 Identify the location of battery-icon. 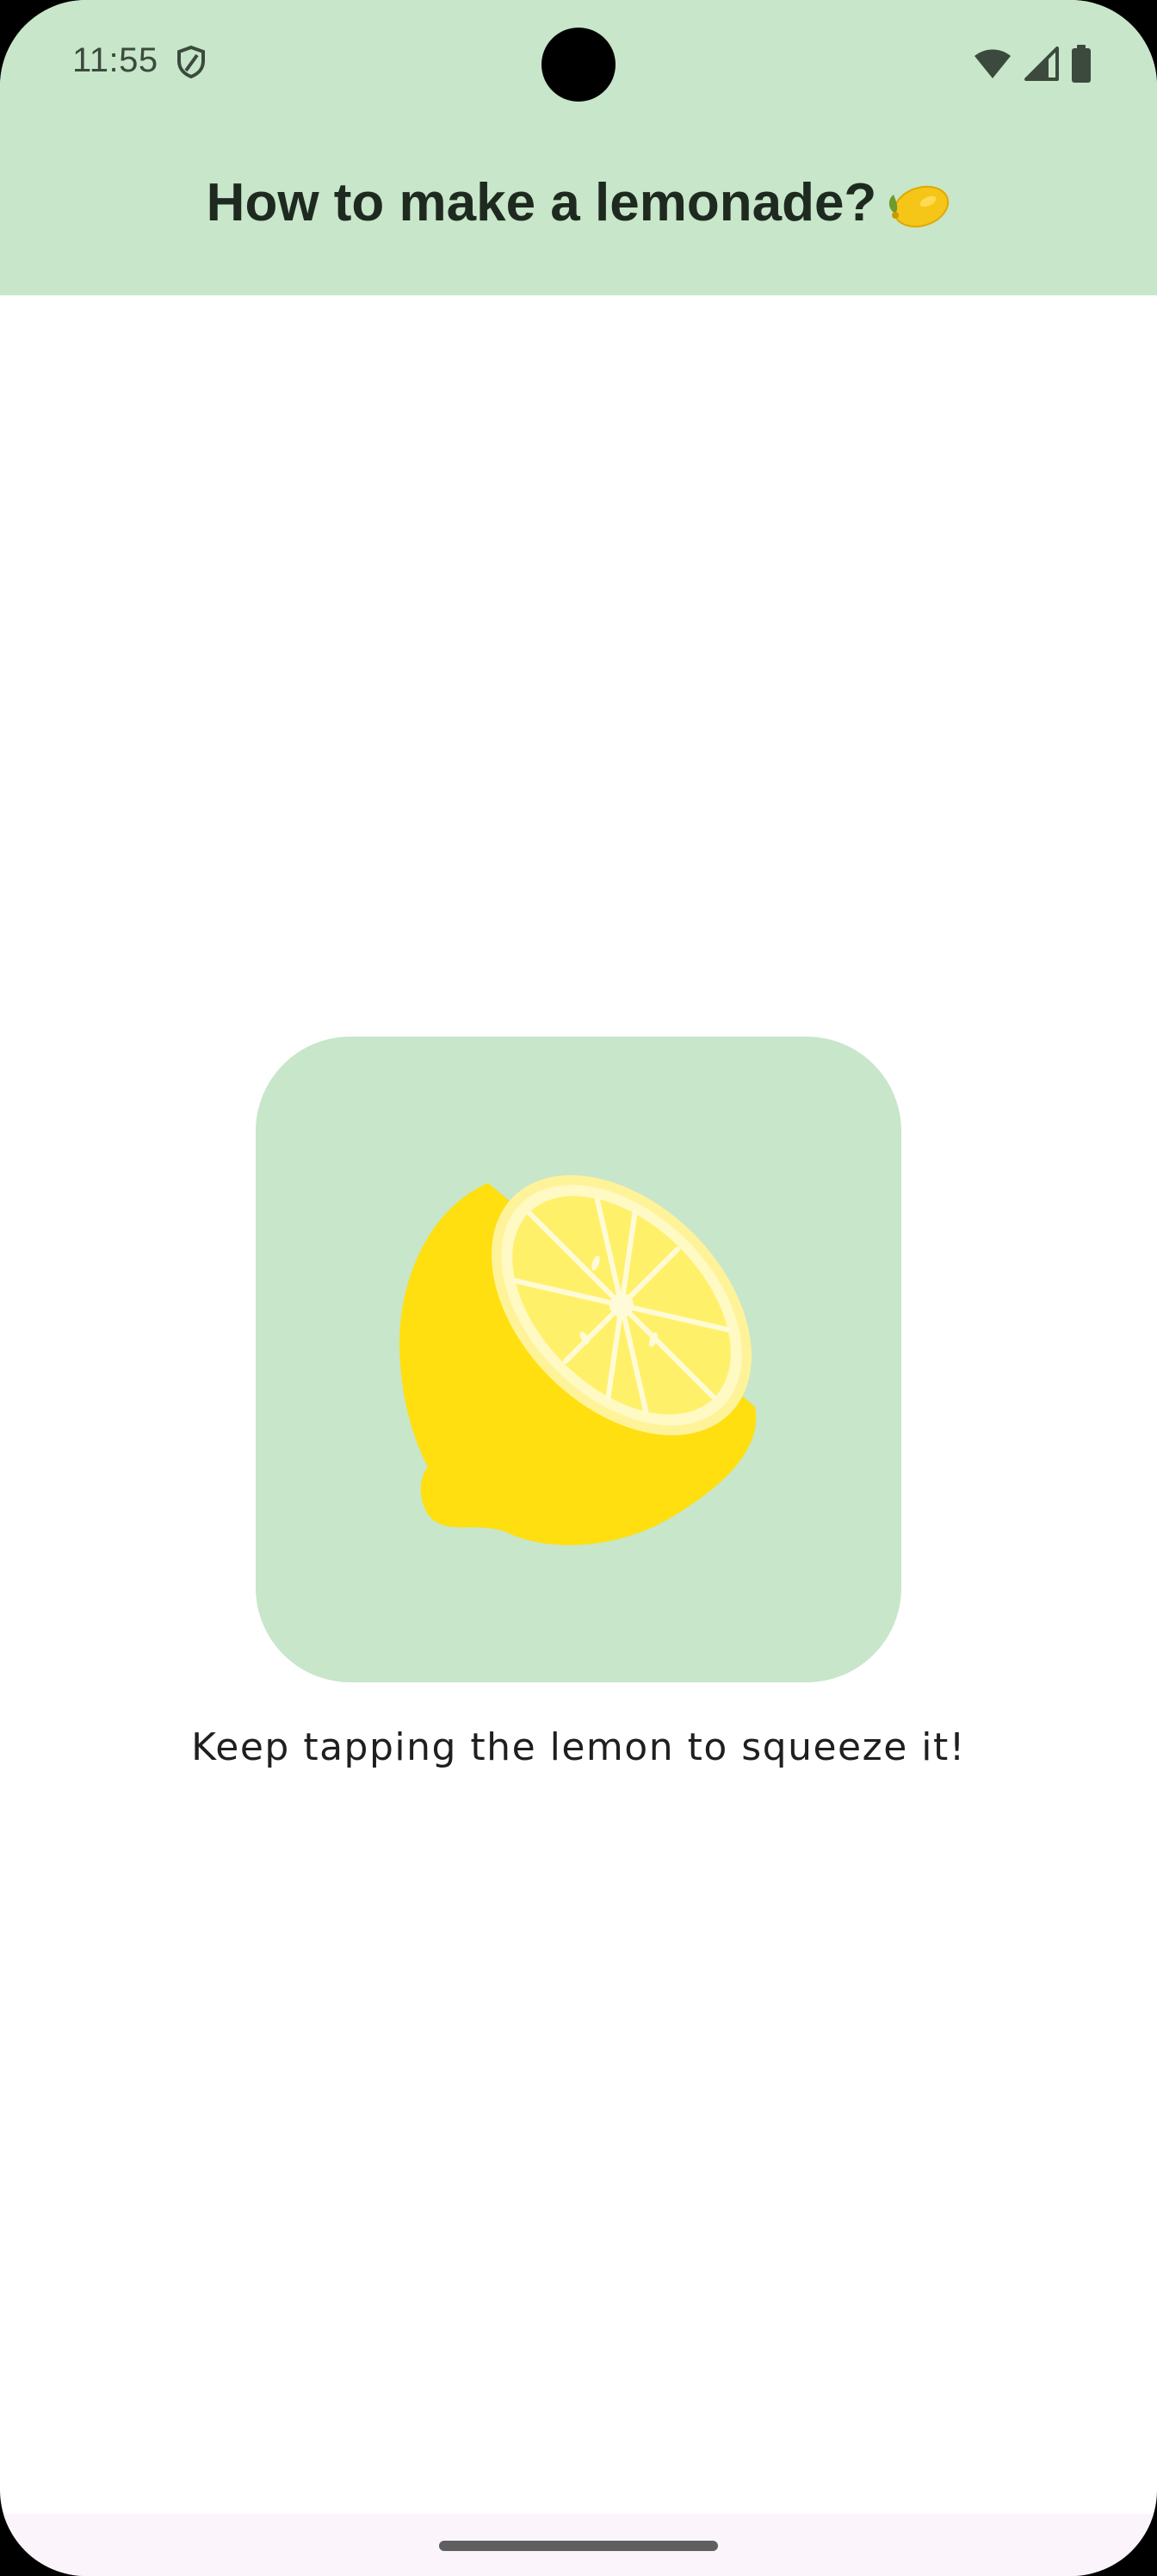
(1081, 64).